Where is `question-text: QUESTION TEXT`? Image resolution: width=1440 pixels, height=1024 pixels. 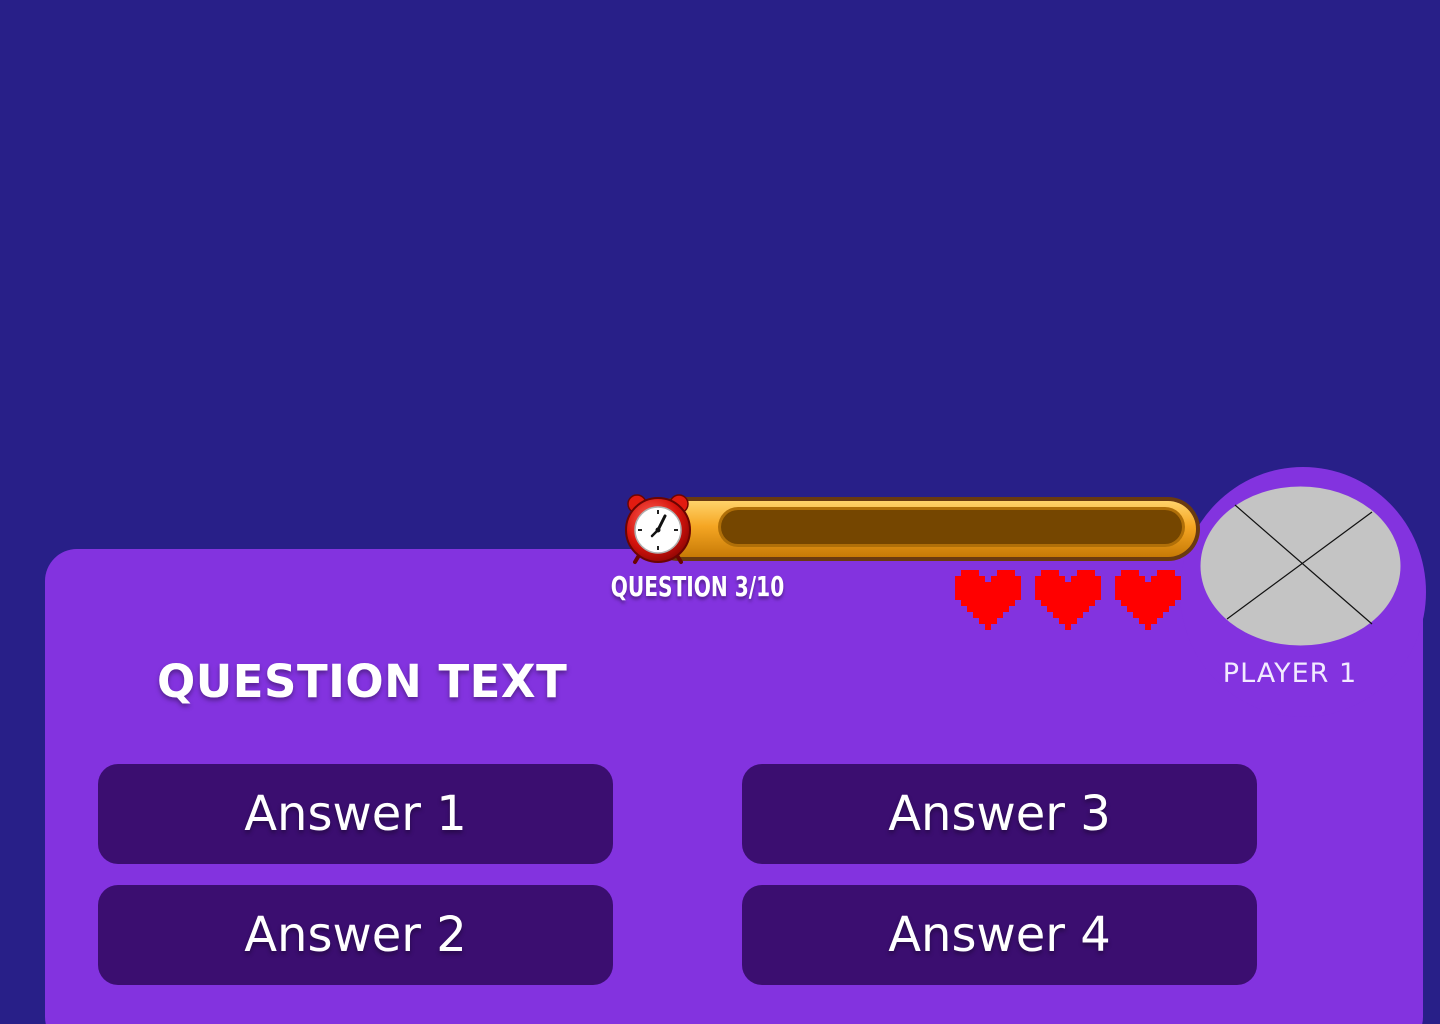 question-text: QUESTION TEXT is located at coordinates (362, 681).